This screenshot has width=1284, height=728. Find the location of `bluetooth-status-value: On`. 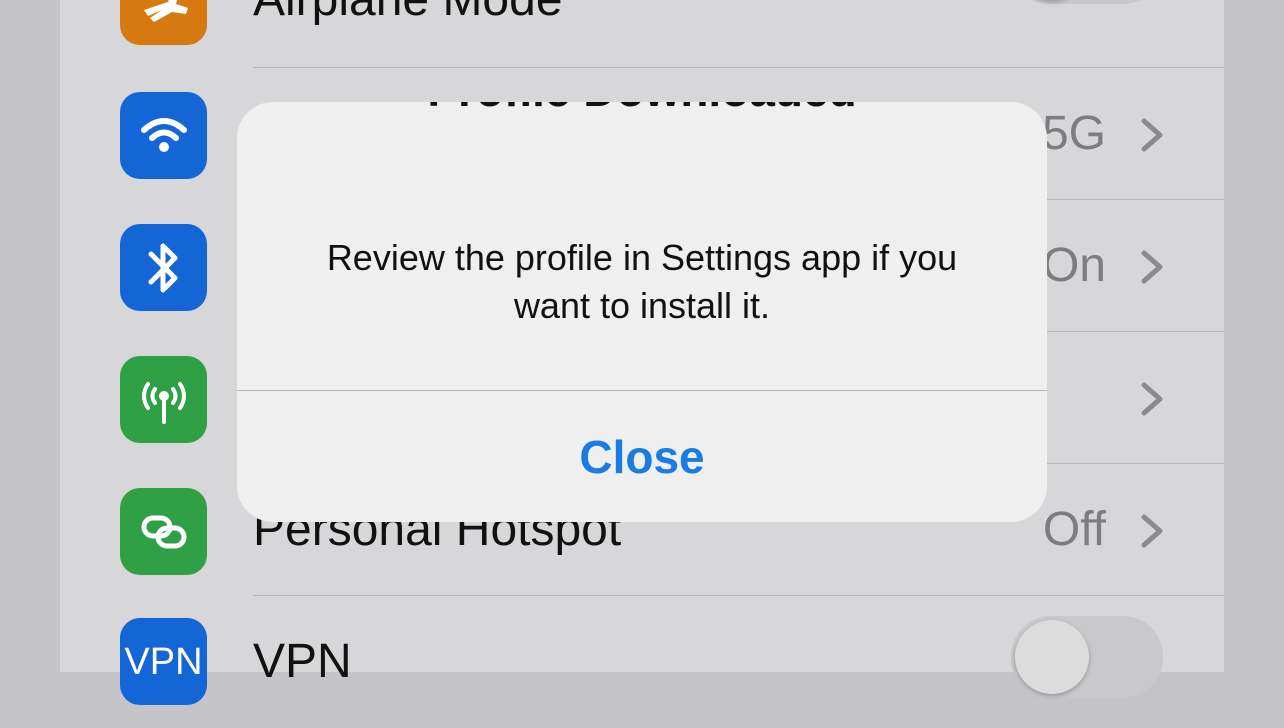

bluetooth-status-value: On is located at coordinates (1073, 265).